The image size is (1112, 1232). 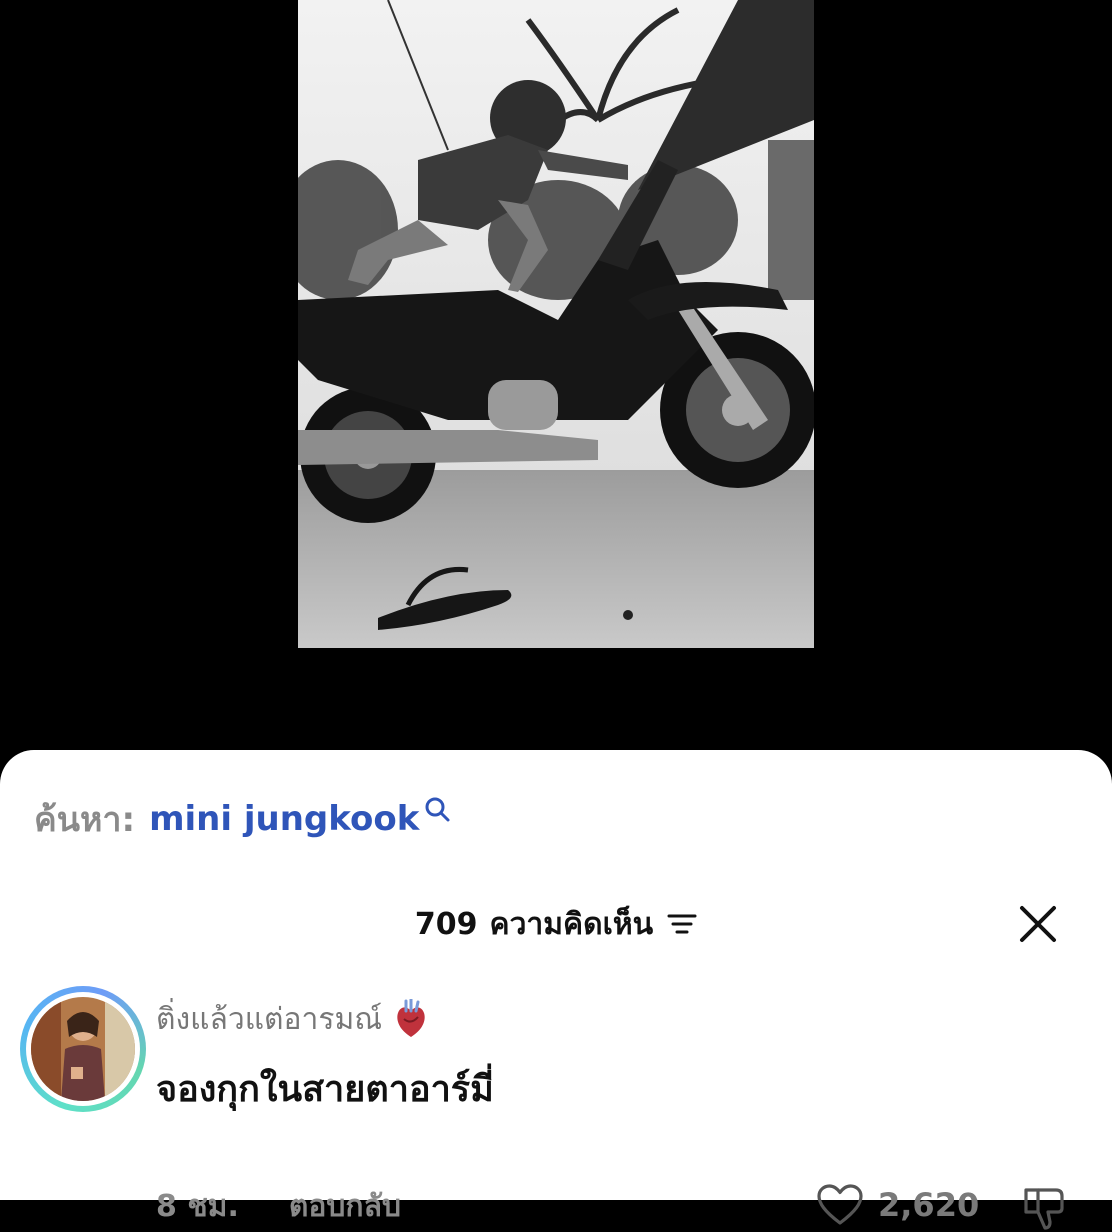 I want to click on close-button, so click(x=1038, y=924).